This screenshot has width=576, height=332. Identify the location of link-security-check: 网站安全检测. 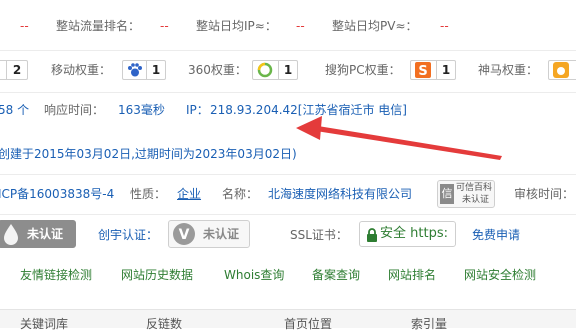
(500, 275).